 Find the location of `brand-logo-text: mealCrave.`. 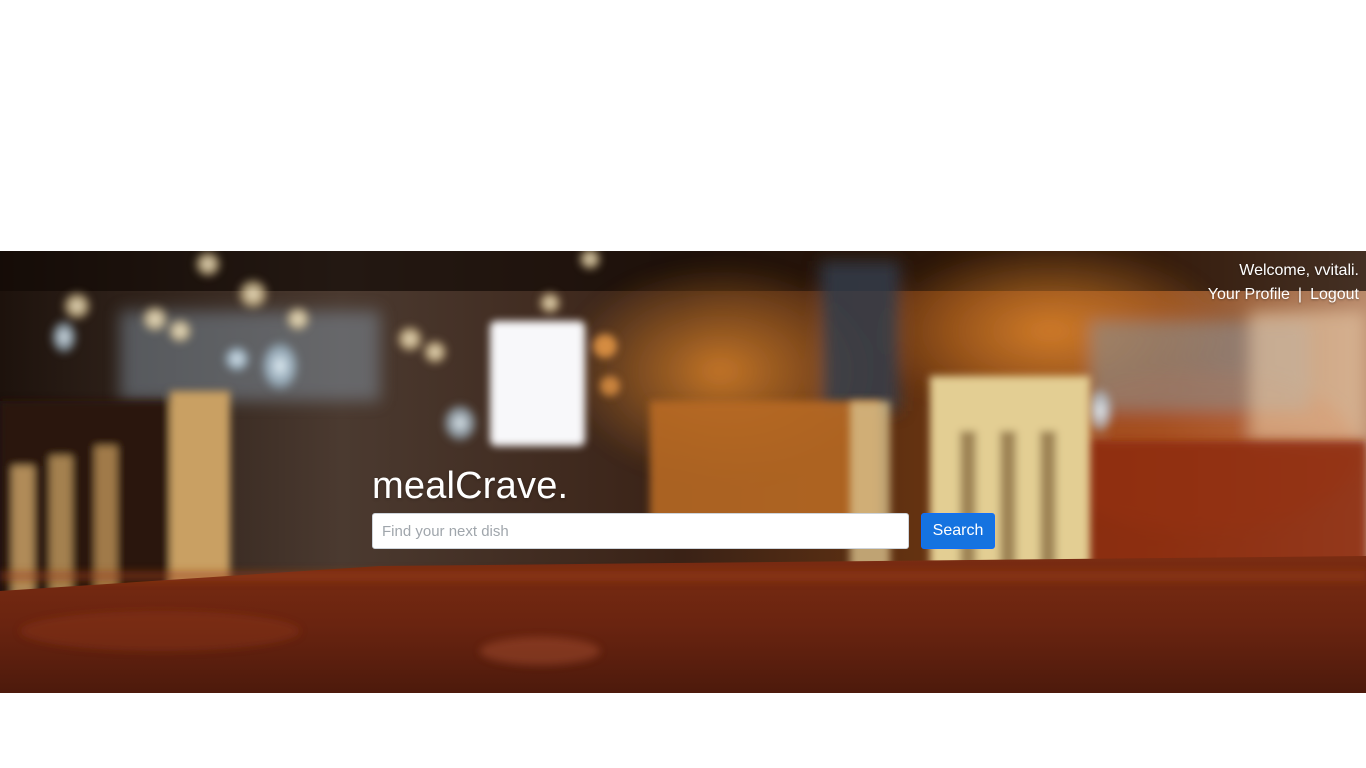

brand-logo-text: mealCrave. is located at coordinates (470, 486).